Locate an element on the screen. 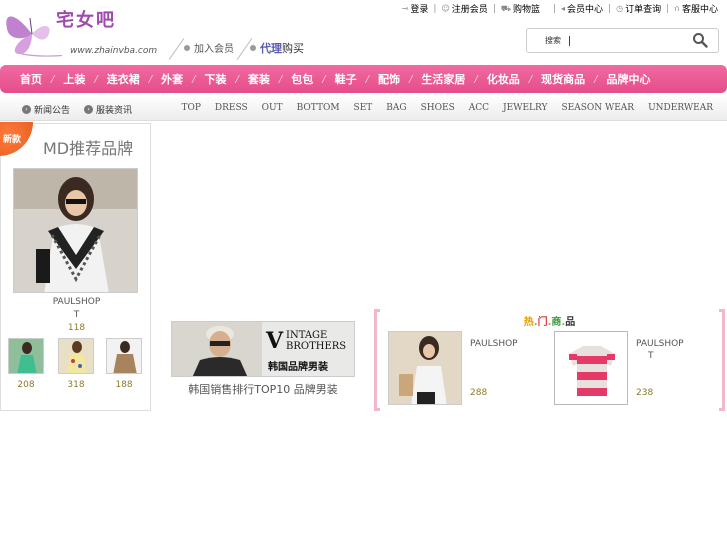 The width and height of the screenshot is (727, 545). logo-text: 宅女吧 is located at coordinates (86, 20).